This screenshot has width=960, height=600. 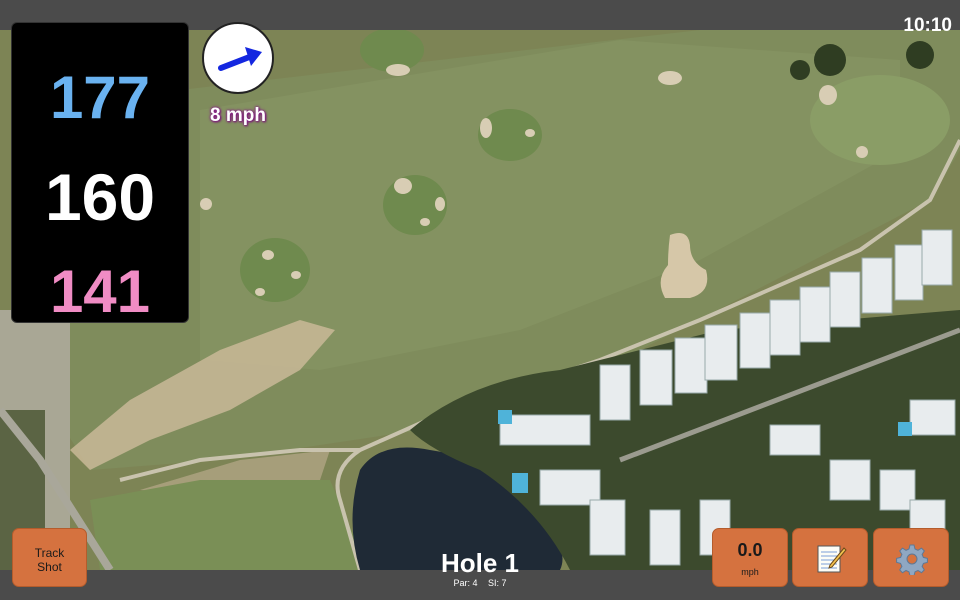 I want to click on speed-button: 0.0 mph, so click(x=750, y=557).